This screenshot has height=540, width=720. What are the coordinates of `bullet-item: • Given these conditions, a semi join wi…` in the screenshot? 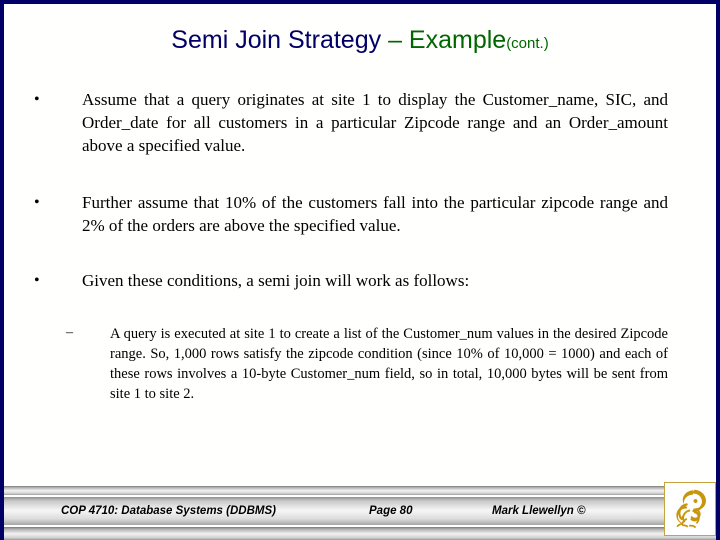 It's located at (360, 280).